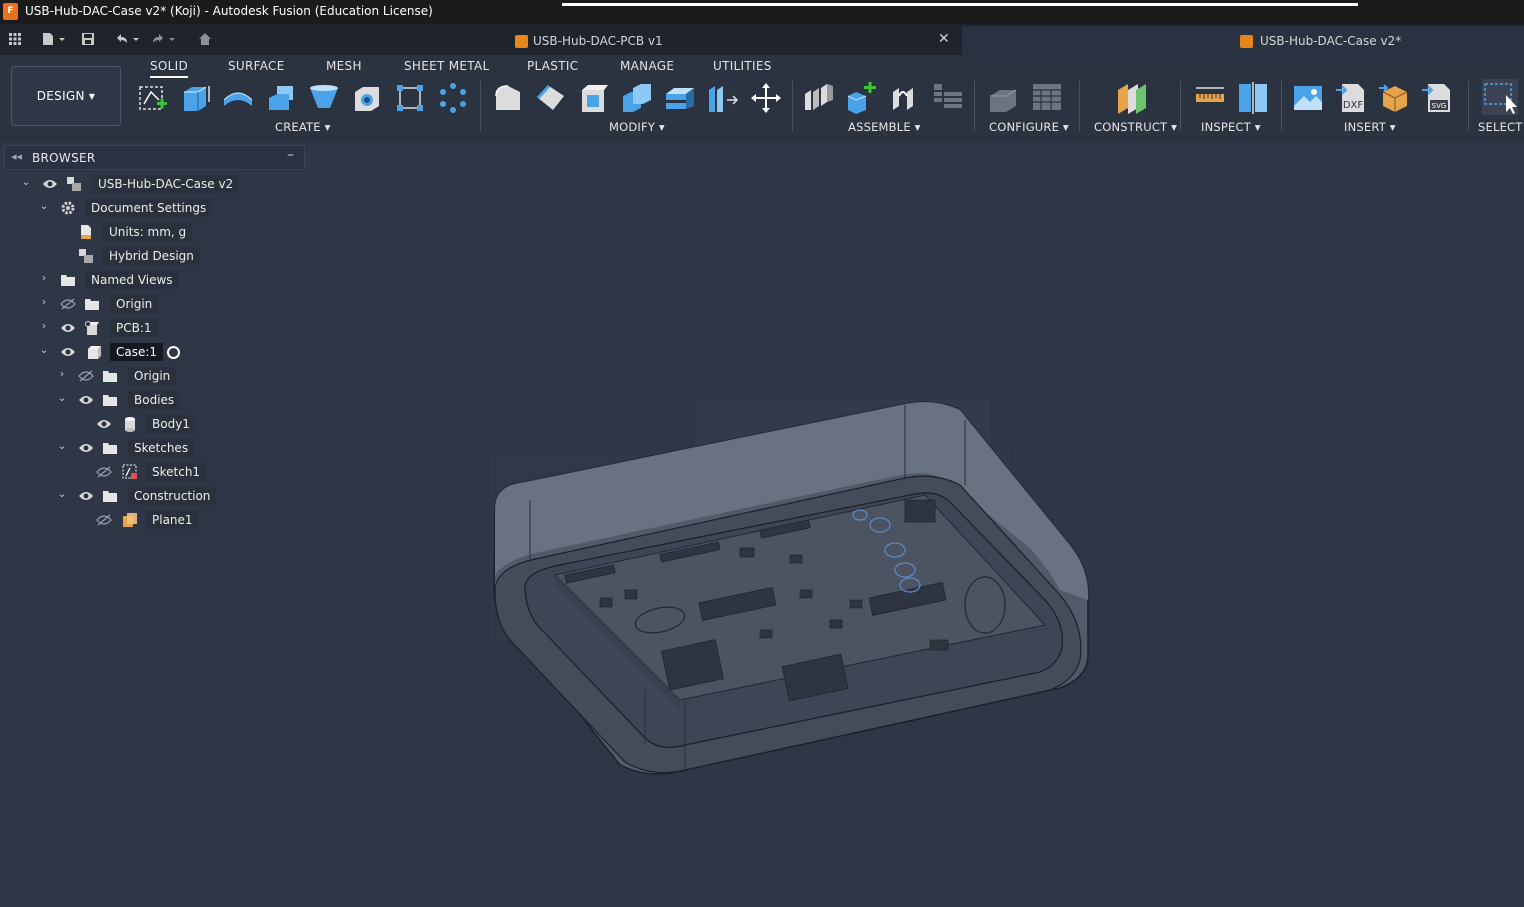  I want to click on tree-item-root: ⌄ USB-Hub-DAC-Case v2, so click(168, 184).